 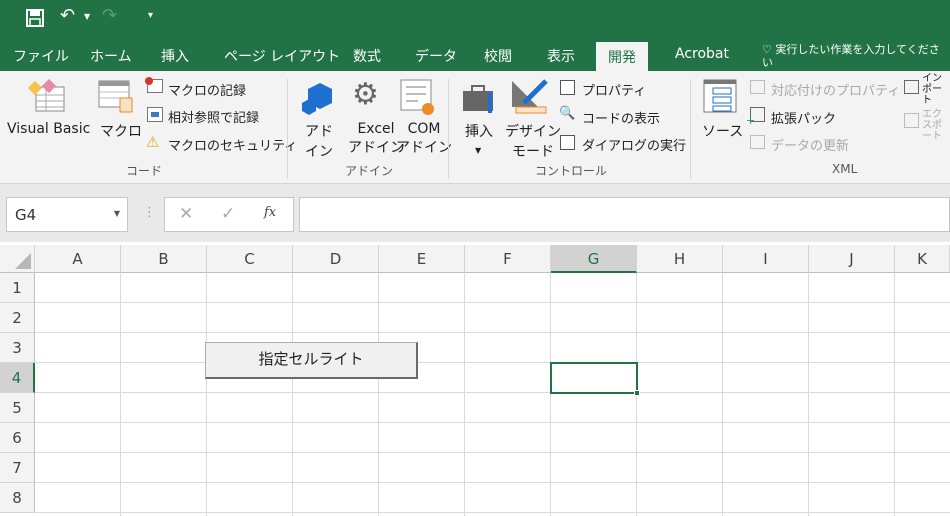 I want to click on customize-qat-icon: ▾, so click(x=150, y=15).